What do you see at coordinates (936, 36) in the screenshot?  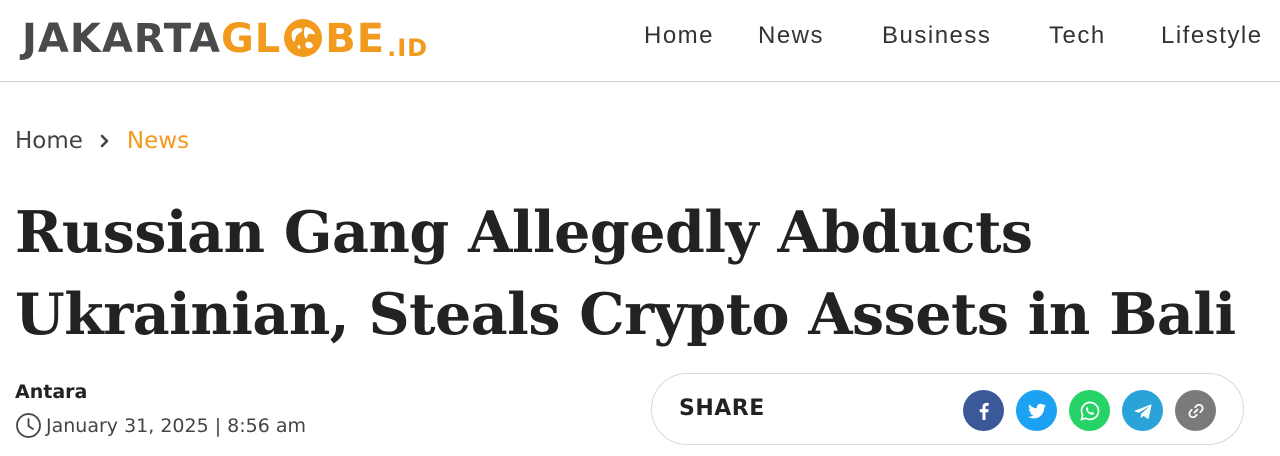 I see `nav-item-business: Business` at bounding box center [936, 36].